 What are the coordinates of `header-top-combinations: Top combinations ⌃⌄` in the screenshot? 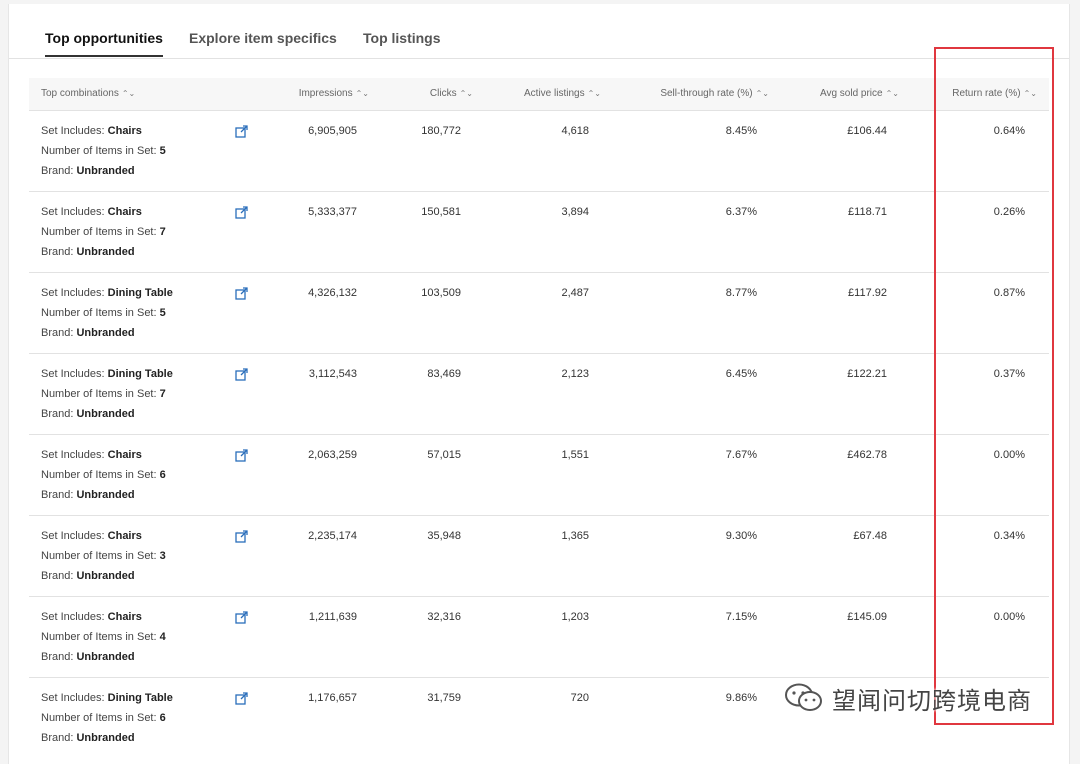 It's located at (88, 93).